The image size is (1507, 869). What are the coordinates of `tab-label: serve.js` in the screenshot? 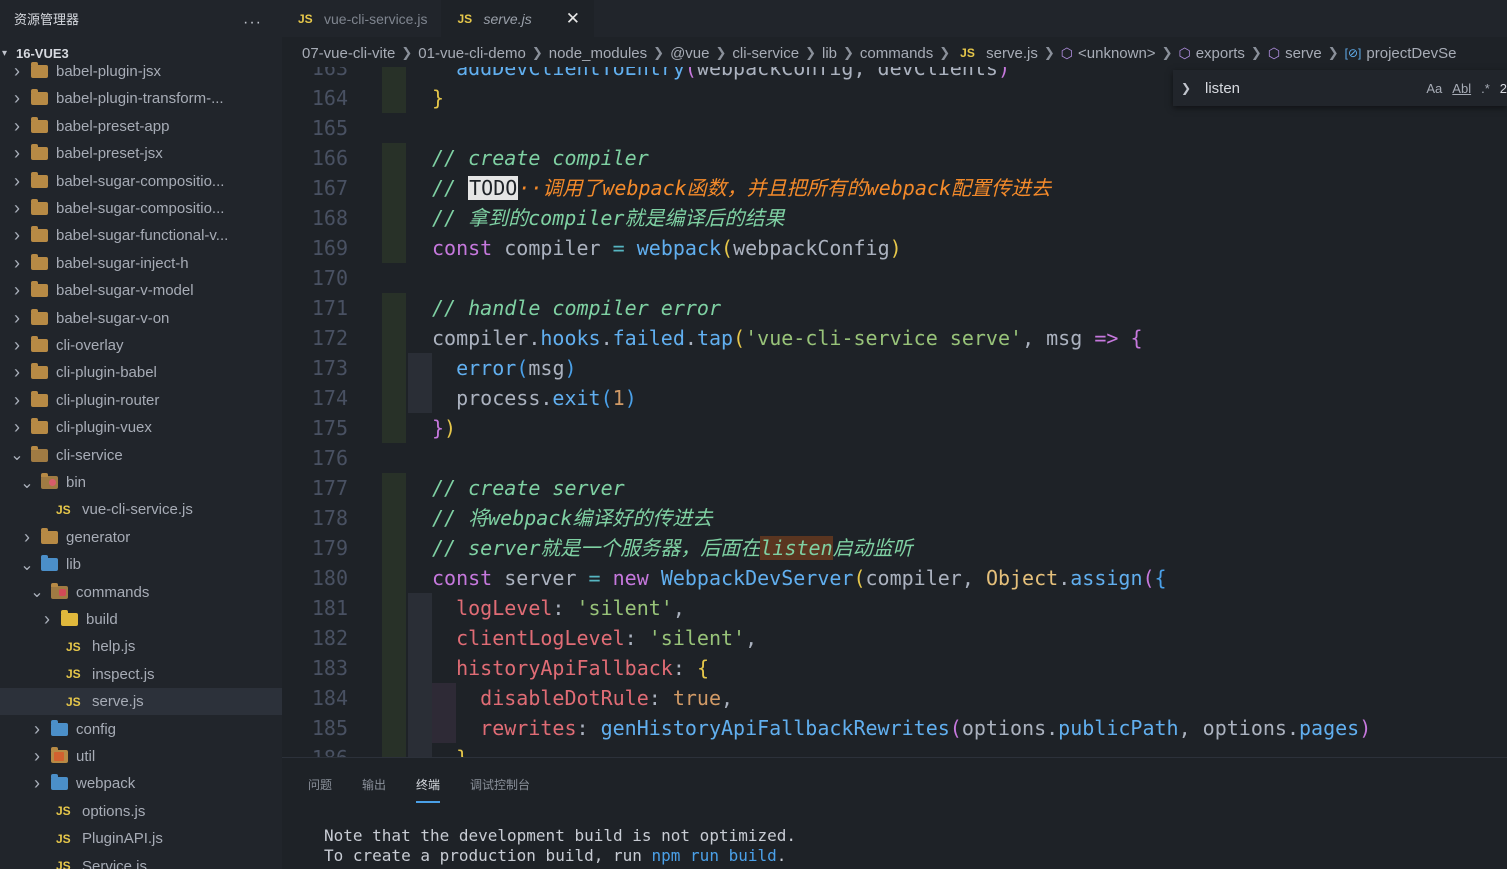 It's located at (507, 18).